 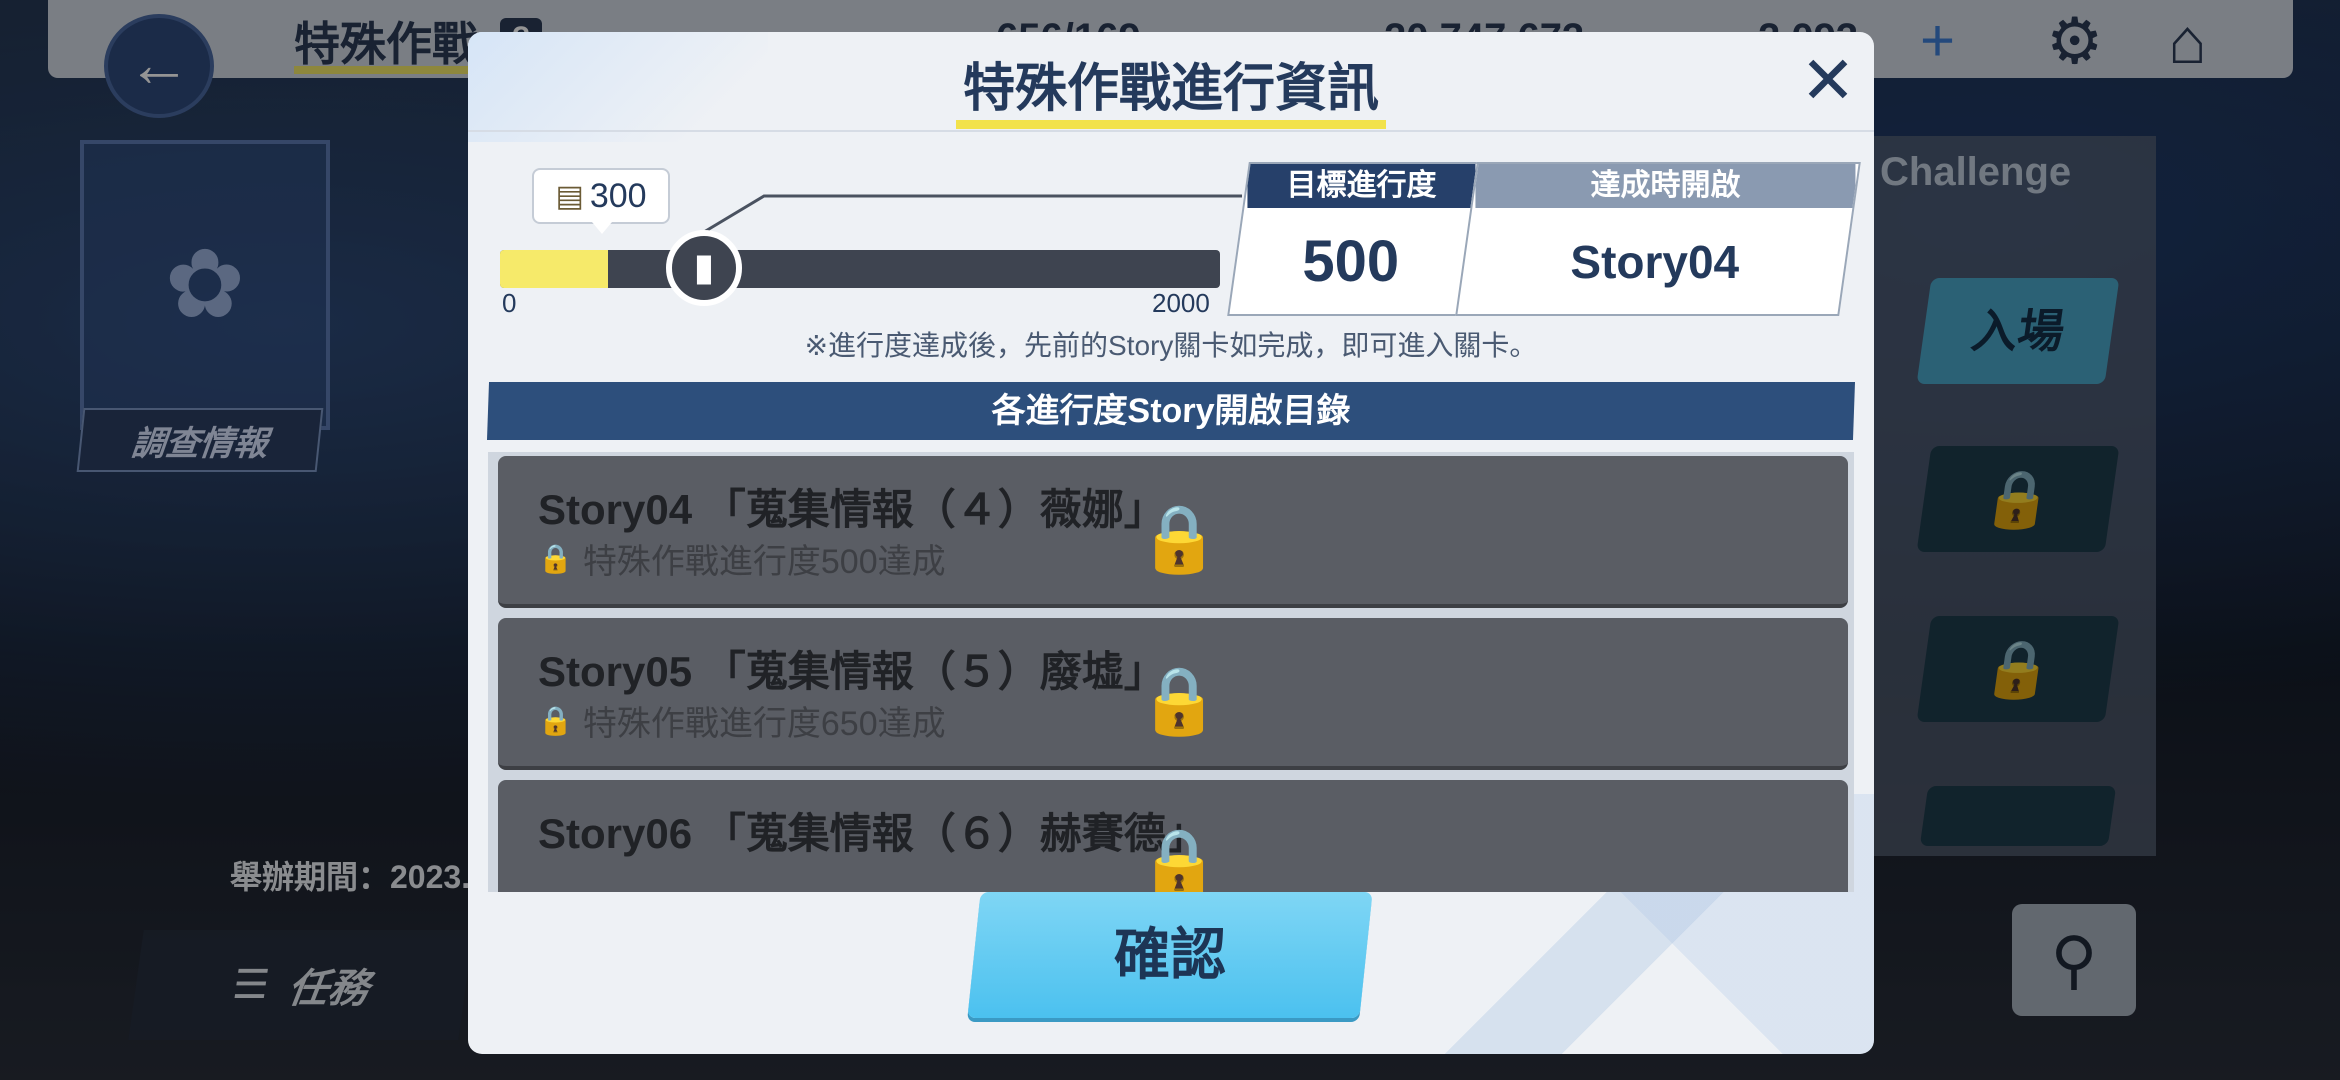 I want to click on progress-note: ※進行度達成後，先前的Story關卡如完成，即可進入關卡。, so click(x=1171, y=345).